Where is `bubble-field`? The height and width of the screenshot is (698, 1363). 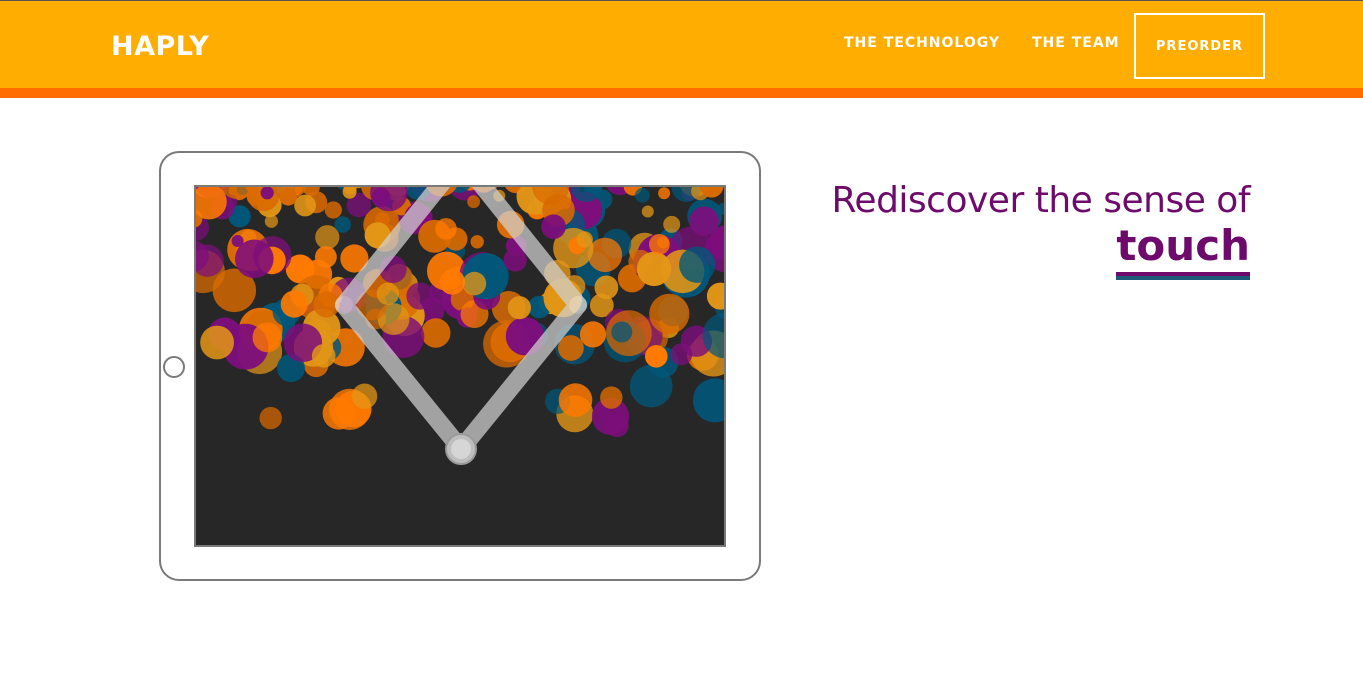
bubble-field is located at coordinates (460, 312).